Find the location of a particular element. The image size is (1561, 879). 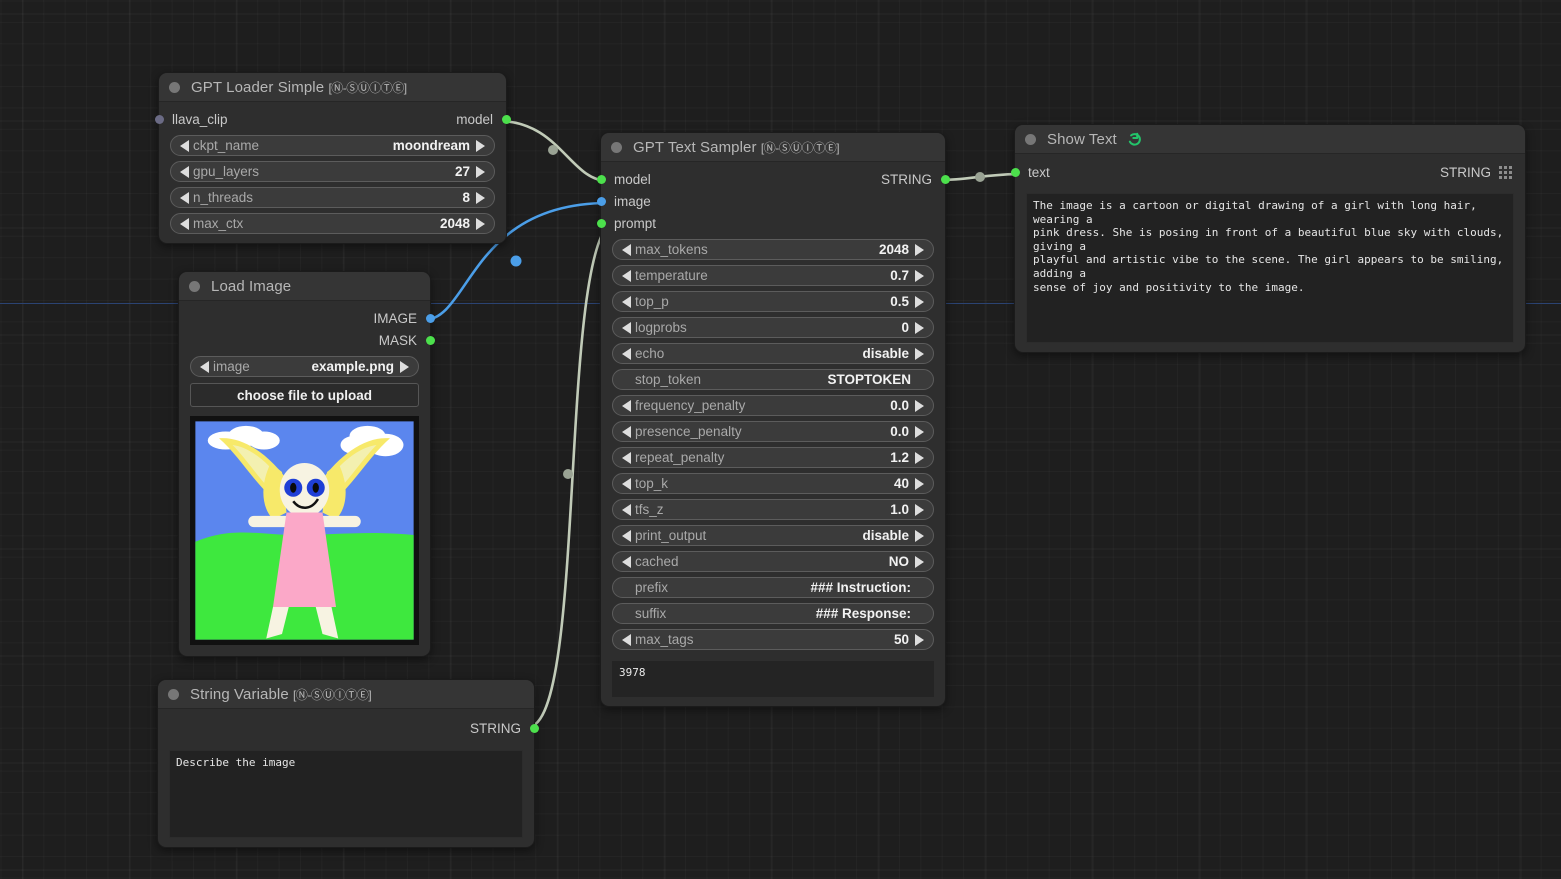

widget-cached: cached NO is located at coordinates (773, 561).